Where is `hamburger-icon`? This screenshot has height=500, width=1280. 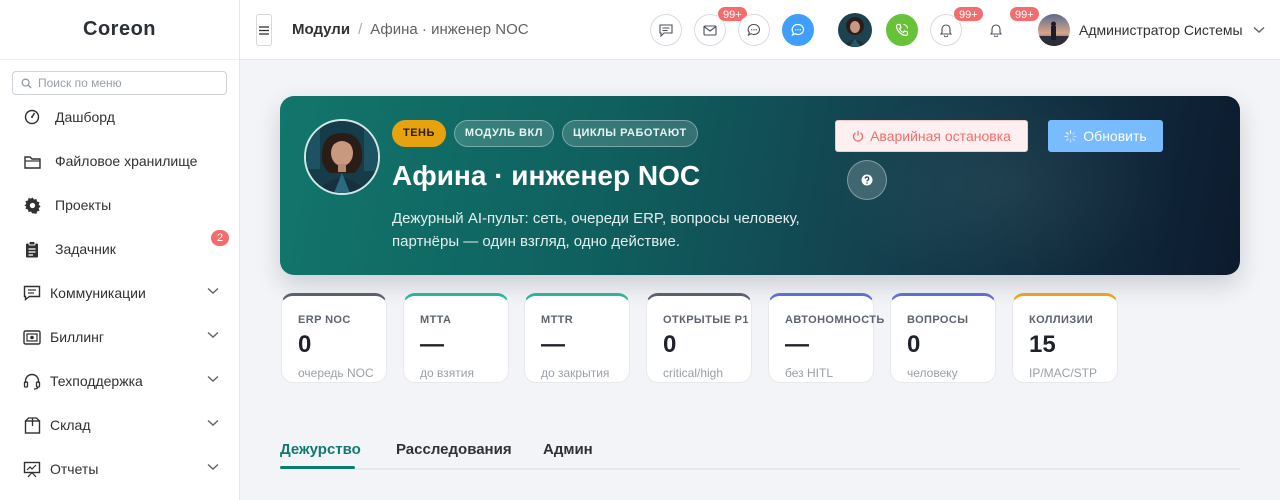
hamburger-icon is located at coordinates (264, 30).